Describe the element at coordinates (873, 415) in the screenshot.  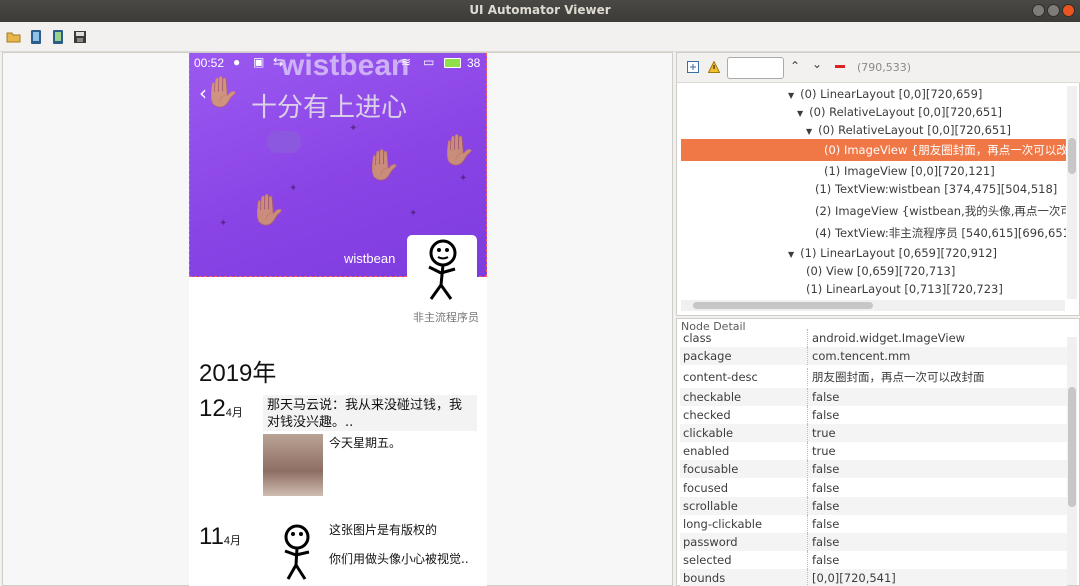
I see `detail-row: checked false` at that location.